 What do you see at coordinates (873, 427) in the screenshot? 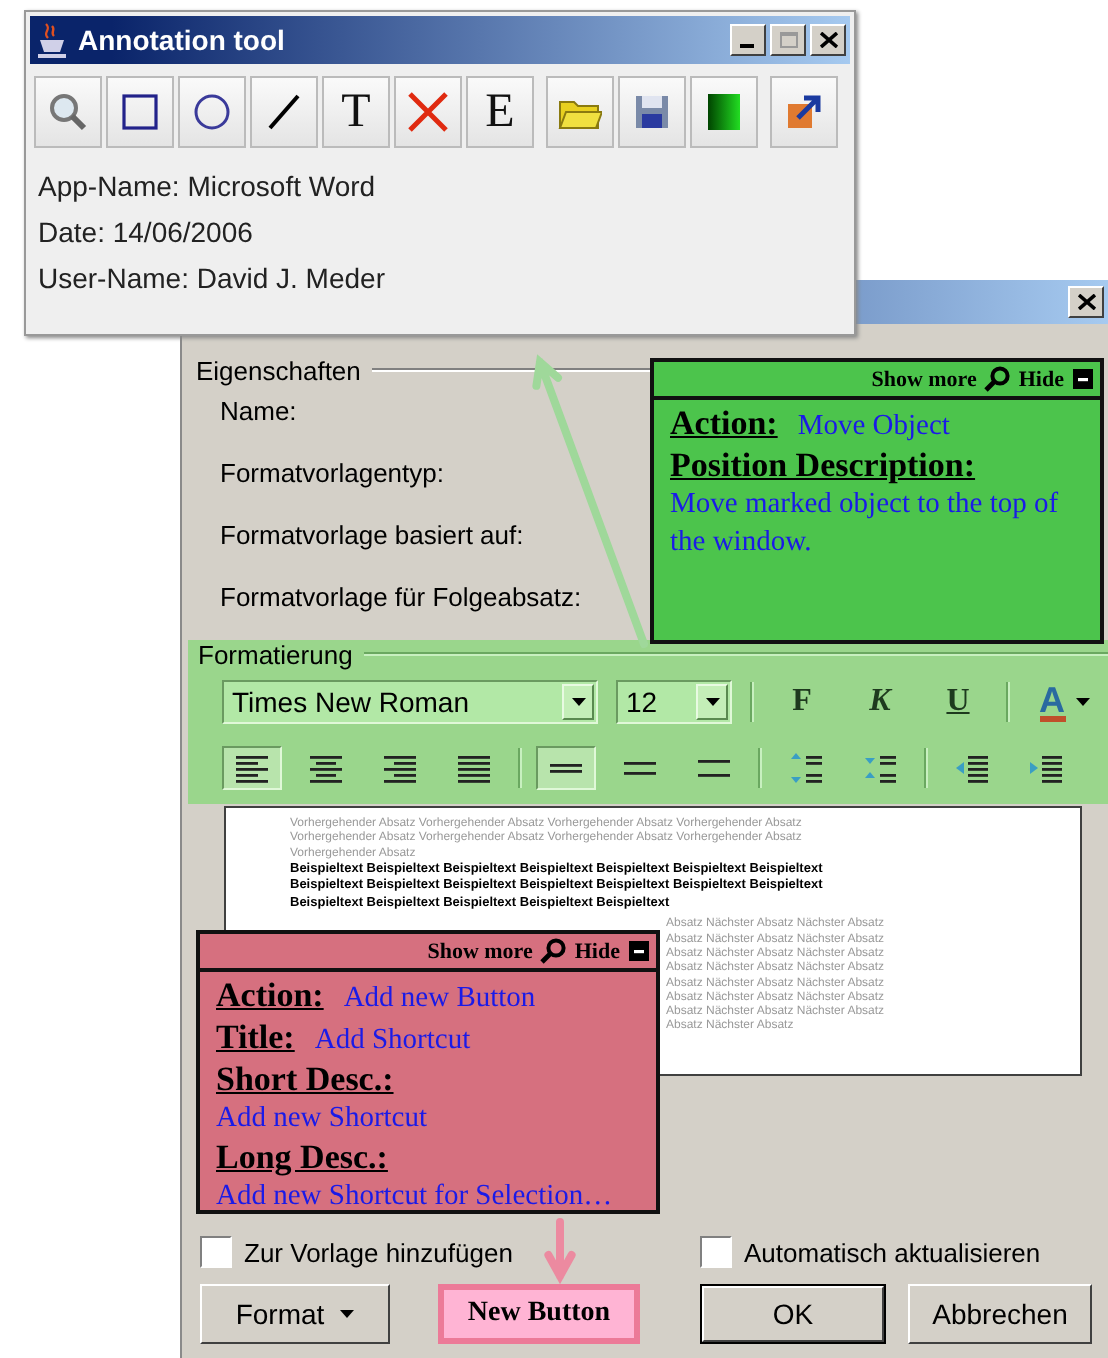
I see `annotation-text: Move Object` at bounding box center [873, 427].